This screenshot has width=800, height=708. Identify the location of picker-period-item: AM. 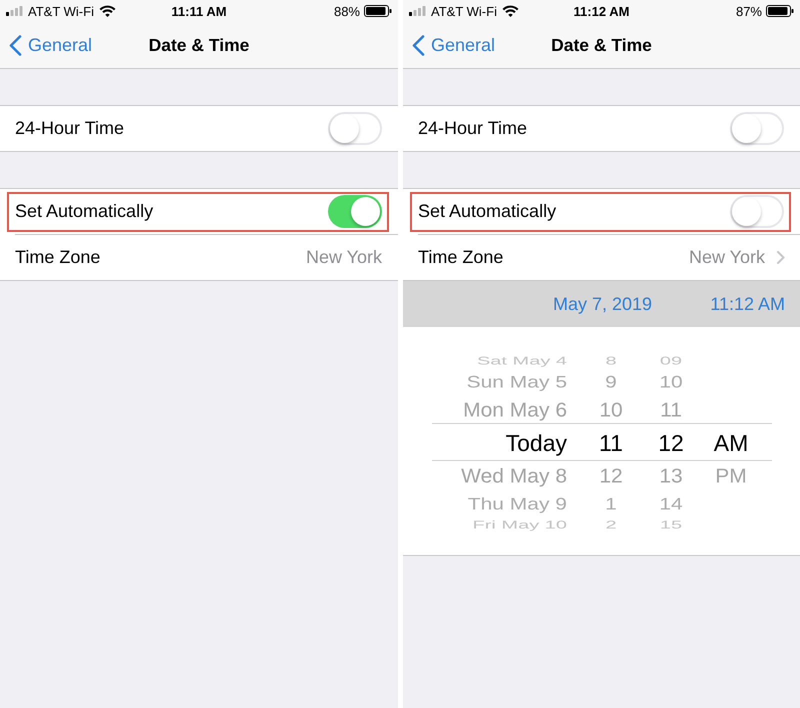
(731, 443).